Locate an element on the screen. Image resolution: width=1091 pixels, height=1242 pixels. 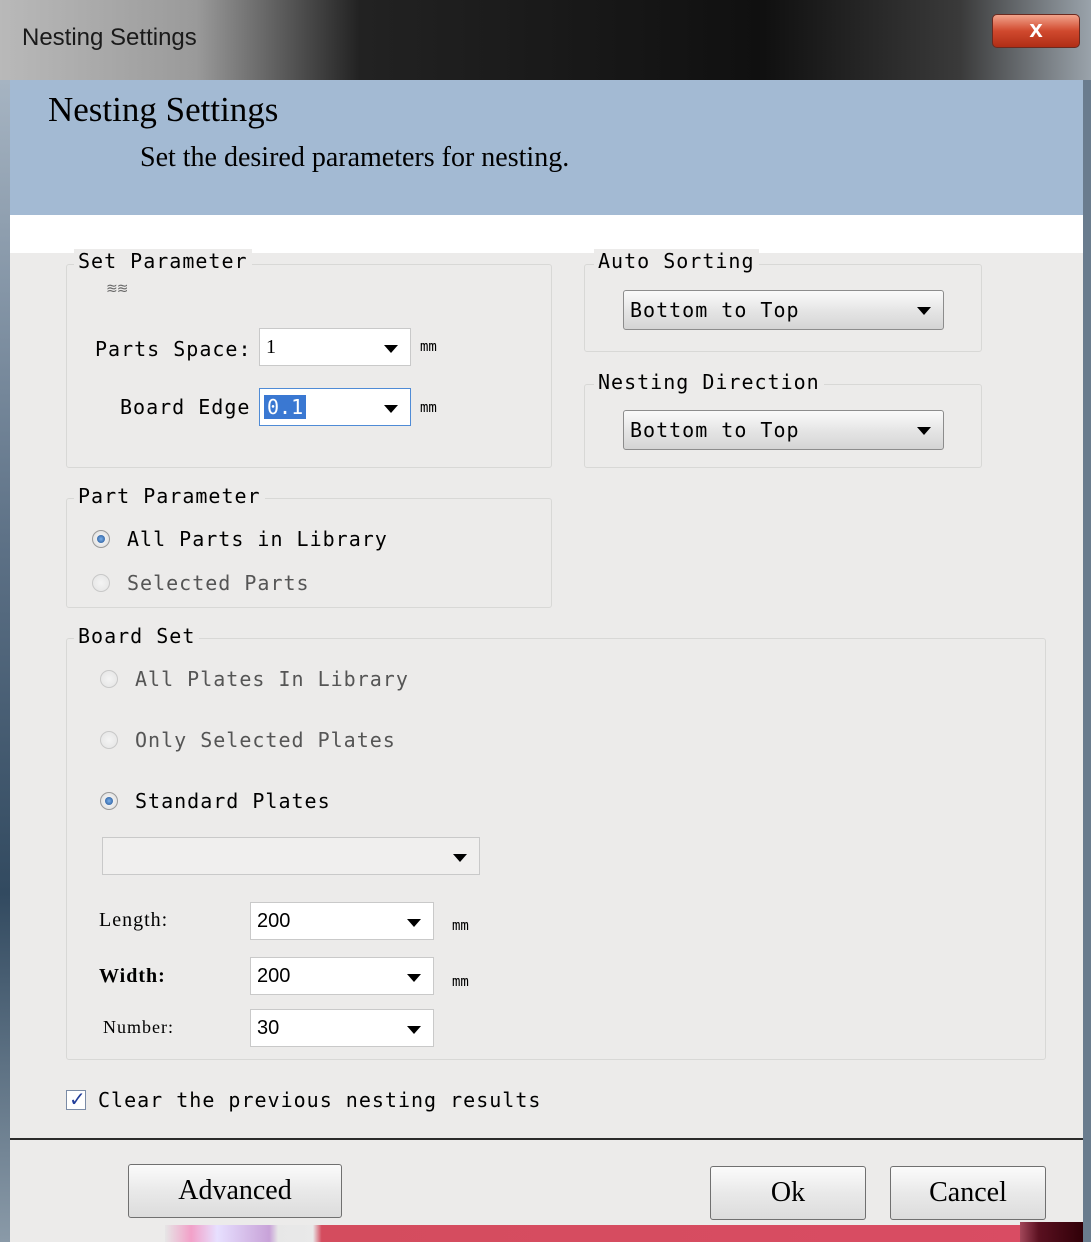
ok-button: Ok is located at coordinates (788, 1193).